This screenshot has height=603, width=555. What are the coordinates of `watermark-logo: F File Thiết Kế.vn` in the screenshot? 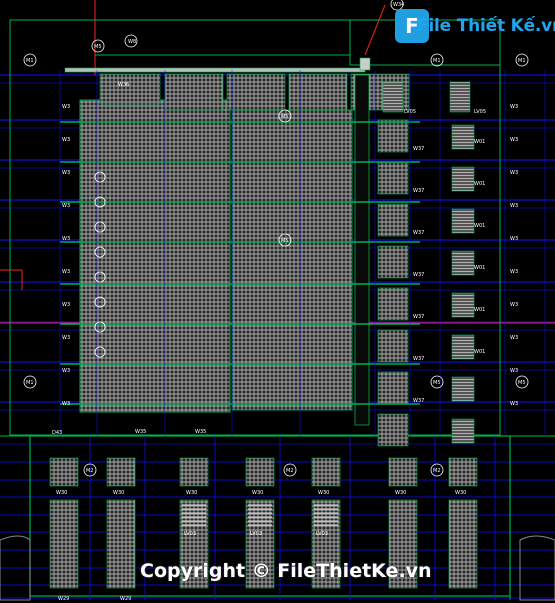 It's located at (475, 27).